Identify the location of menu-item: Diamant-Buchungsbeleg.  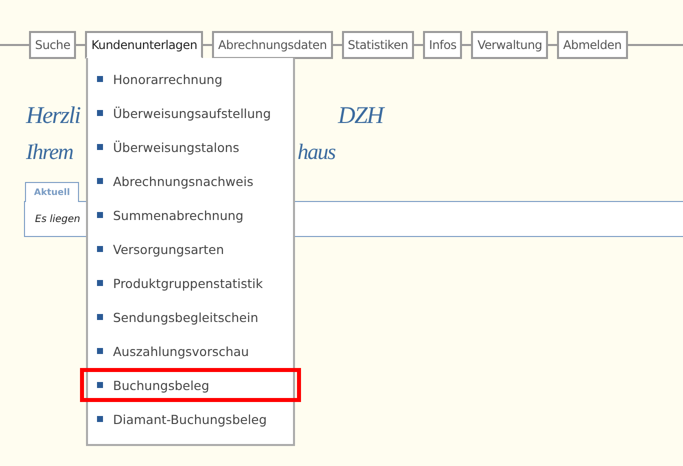
(190, 419).